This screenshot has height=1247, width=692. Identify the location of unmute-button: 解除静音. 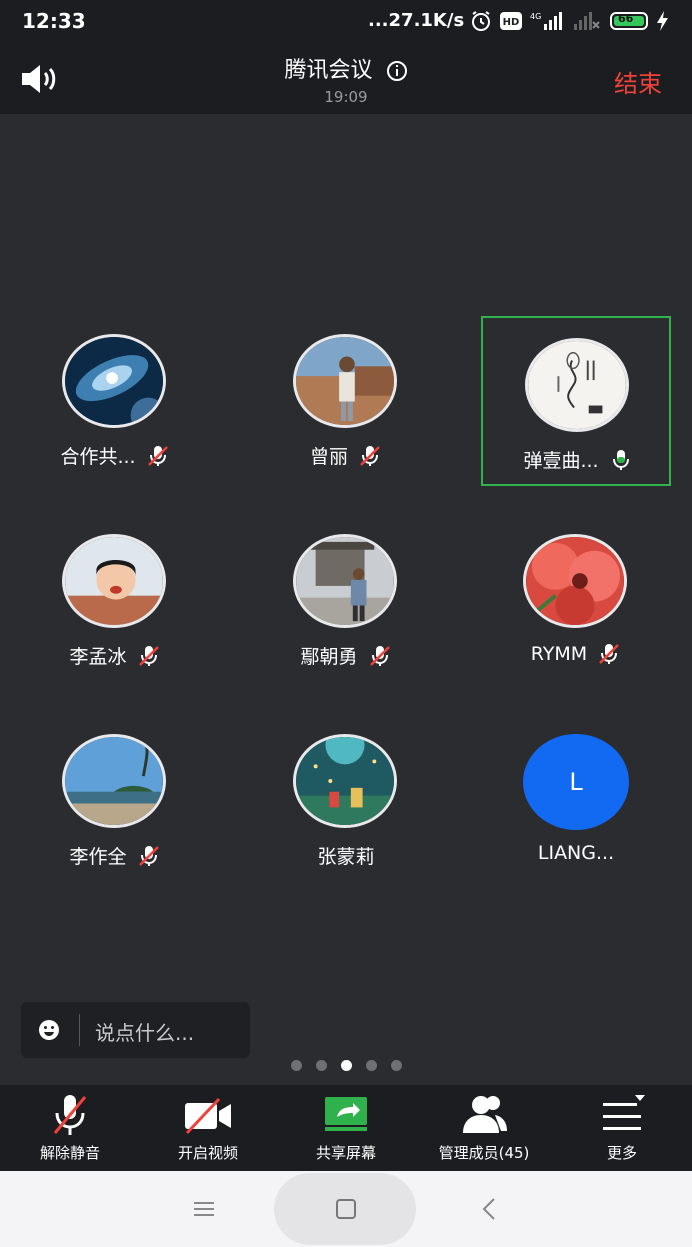
(70, 1128).